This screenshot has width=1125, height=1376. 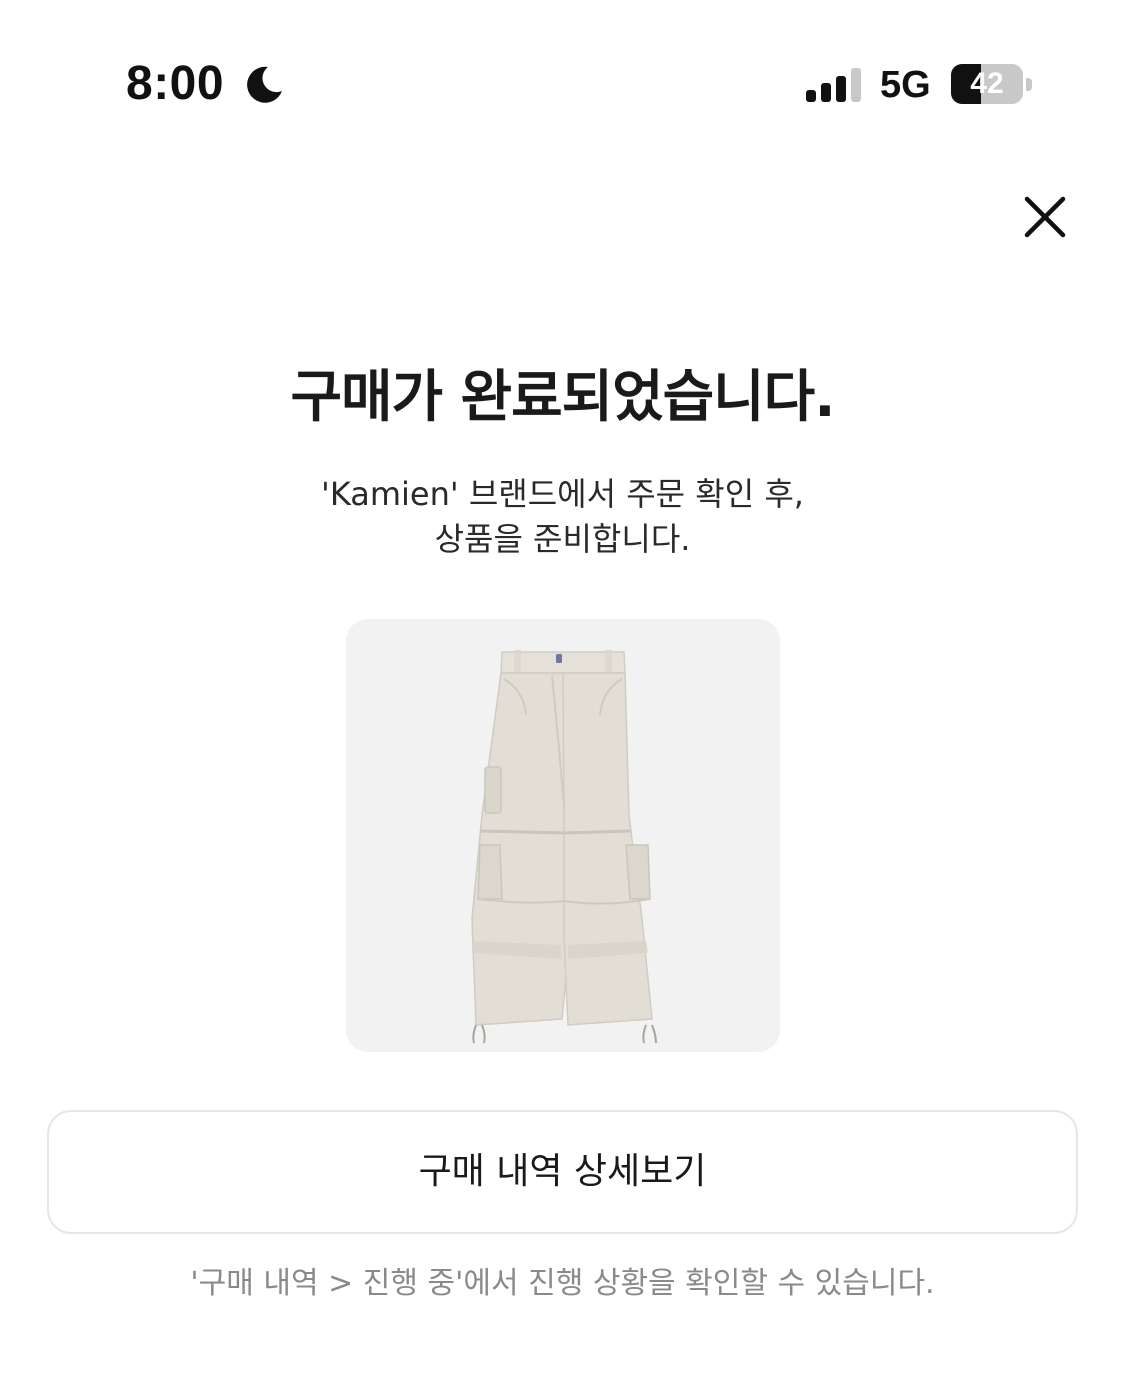 I want to click on battery-percentage: 42, so click(x=987, y=83).